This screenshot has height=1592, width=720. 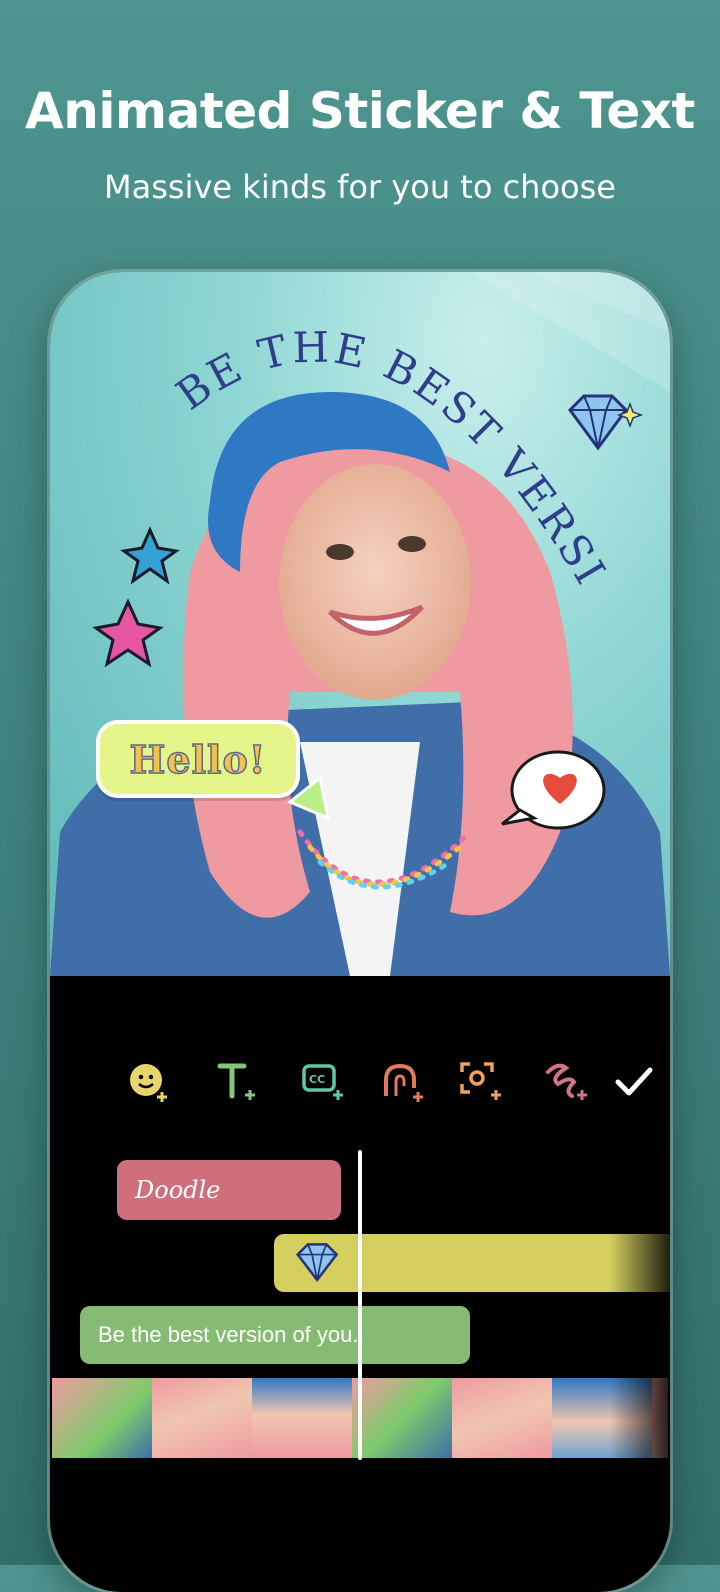 I want to click on add-focus-button, so click(x=482, y=1082).